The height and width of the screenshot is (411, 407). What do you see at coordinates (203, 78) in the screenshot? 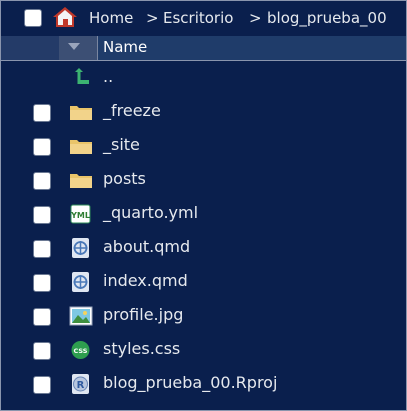
I see `file-row-parent: ..` at bounding box center [203, 78].